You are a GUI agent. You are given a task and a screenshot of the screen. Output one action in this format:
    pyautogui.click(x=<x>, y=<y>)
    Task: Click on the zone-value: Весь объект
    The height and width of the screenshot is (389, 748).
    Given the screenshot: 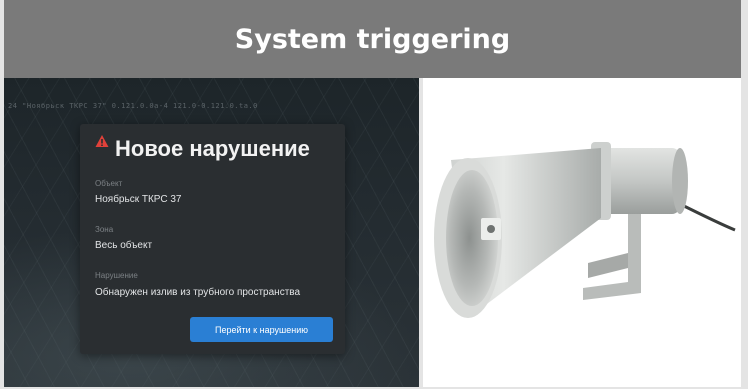 What is the action you would take?
    pyautogui.click(x=124, y=245)
    